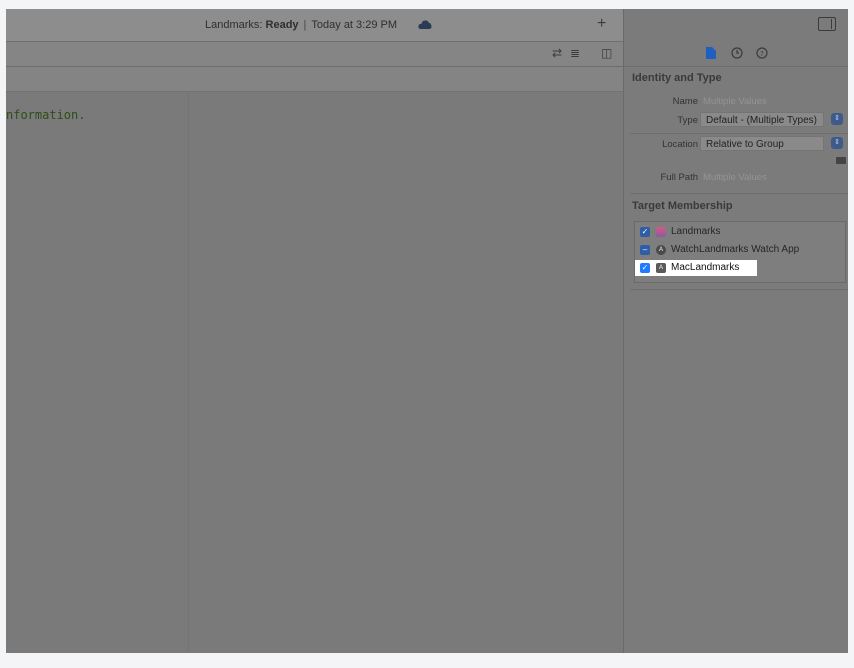 The height and width of the screenshot is (668, 854). I want to click on inspector-tabs: ?, so click(736, 54).